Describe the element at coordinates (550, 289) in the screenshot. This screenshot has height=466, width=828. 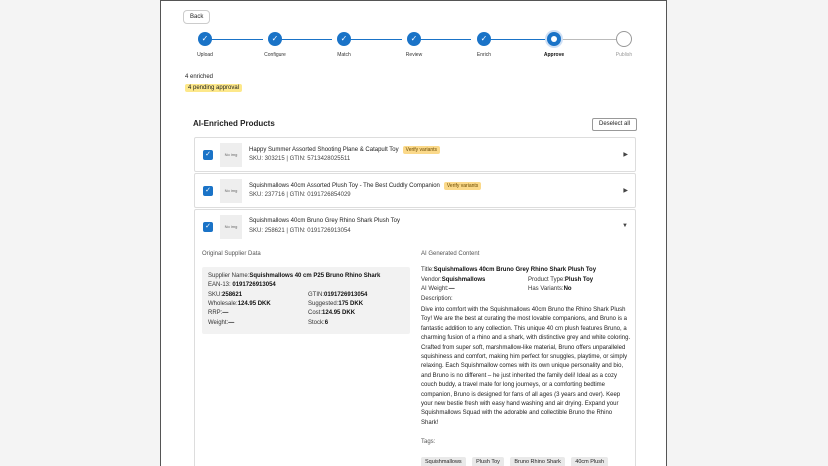
I see `ai-has-variants: Has Variants:No` at that location.